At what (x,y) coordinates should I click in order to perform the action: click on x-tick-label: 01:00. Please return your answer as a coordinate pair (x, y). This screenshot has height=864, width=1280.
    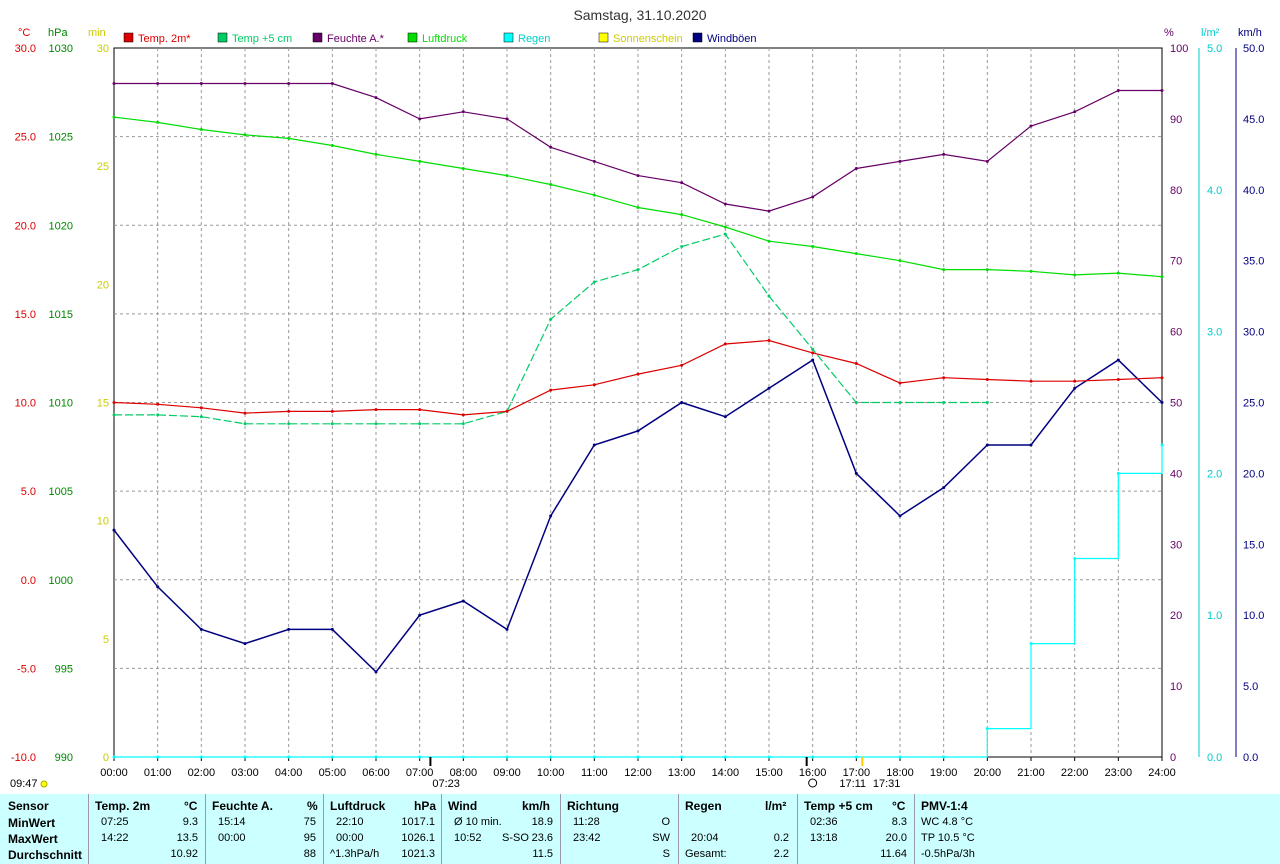
    Looking at the image, I should click on (158, 773).